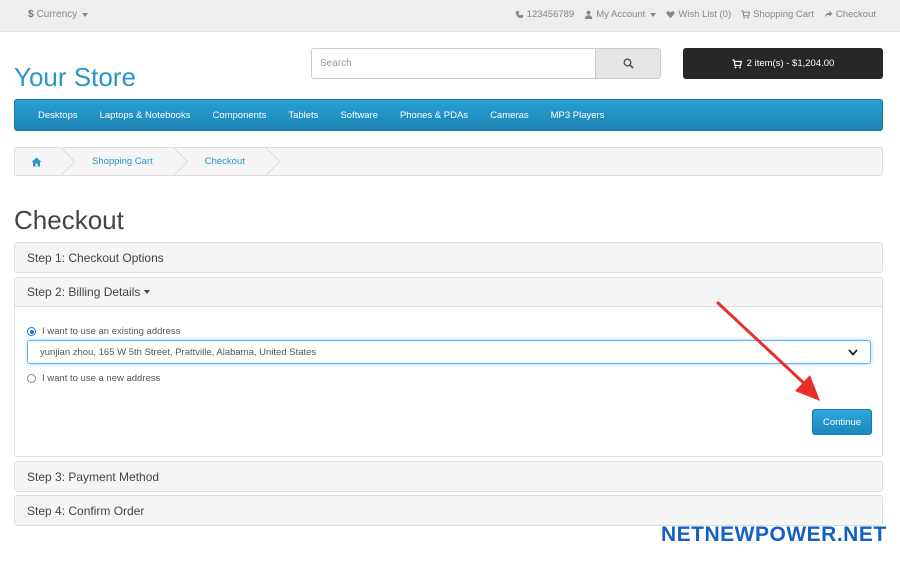 The image size is (900, 582). I want to click on annotation-arrow-icon, so click(768, 351).